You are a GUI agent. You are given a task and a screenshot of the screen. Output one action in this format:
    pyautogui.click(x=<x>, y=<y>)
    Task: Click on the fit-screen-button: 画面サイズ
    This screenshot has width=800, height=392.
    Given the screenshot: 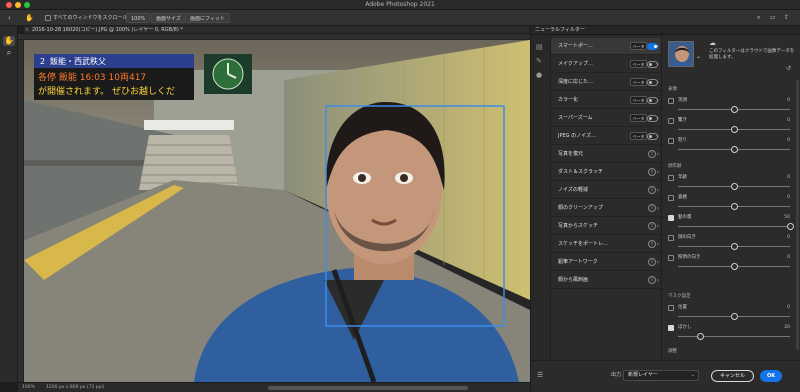 What is the action you would take?
    pyautogui.click(x=168, y=18)
    